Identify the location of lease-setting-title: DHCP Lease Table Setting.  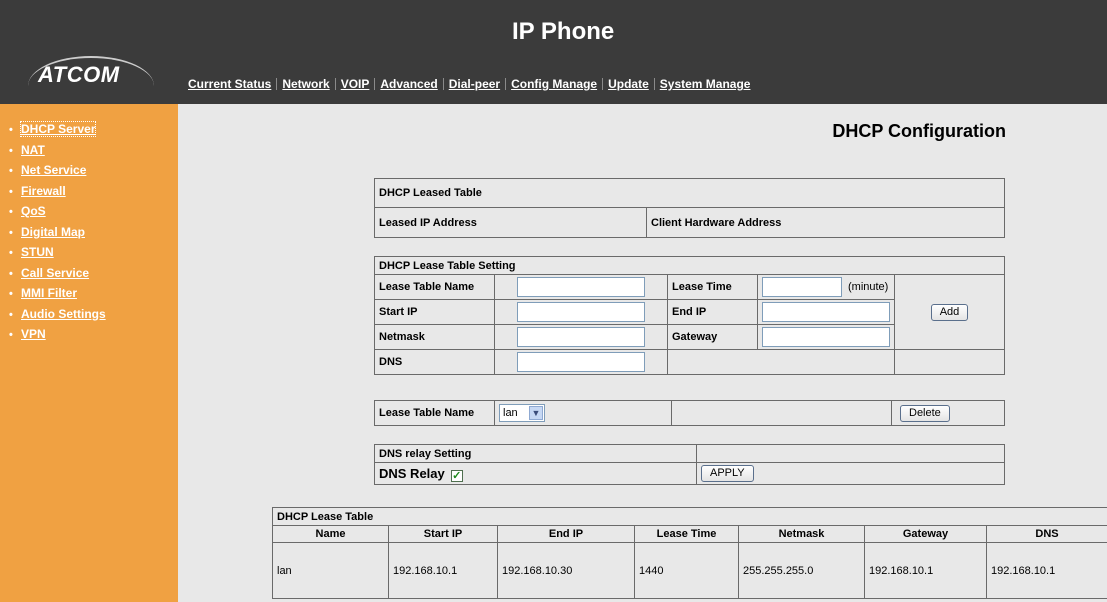
(689, 265).